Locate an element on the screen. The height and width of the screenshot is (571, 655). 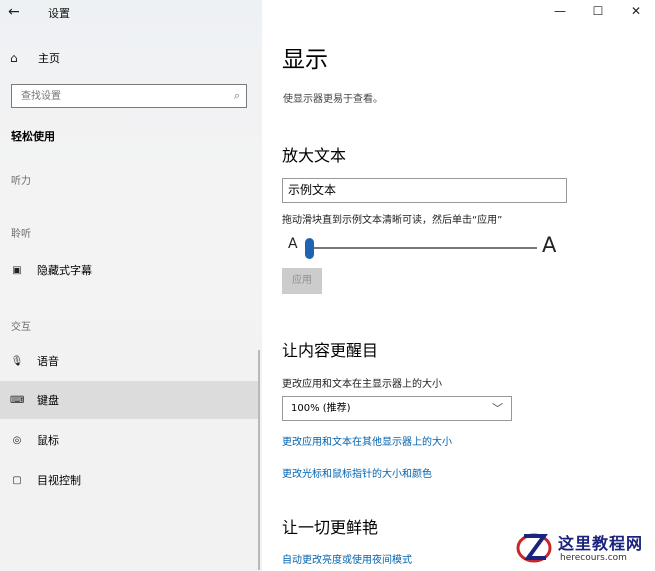
category-title: 轻松使用 is located at coordinates (33, 136).